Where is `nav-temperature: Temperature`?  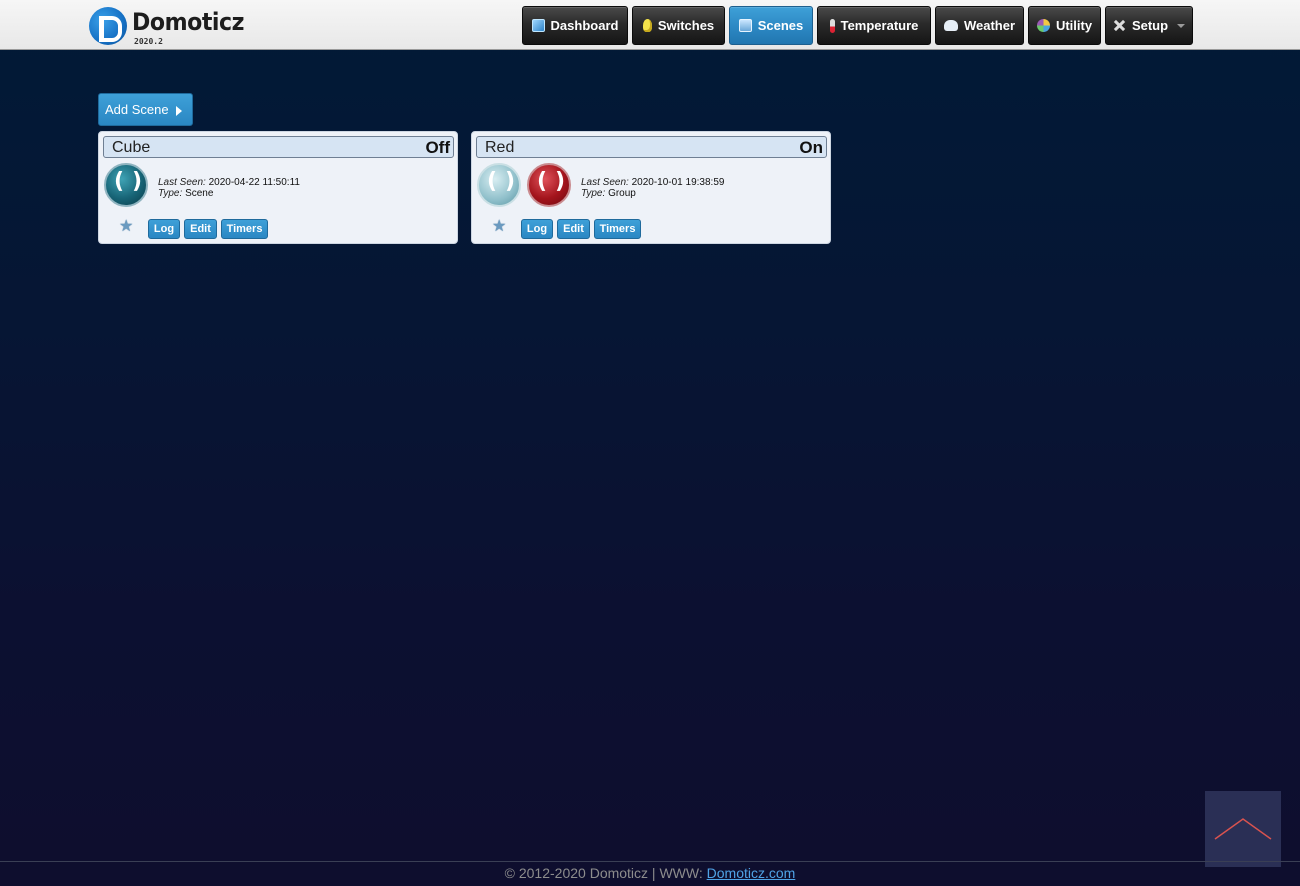 nav-temperature: Temperature is located at coordinates (874, 25).